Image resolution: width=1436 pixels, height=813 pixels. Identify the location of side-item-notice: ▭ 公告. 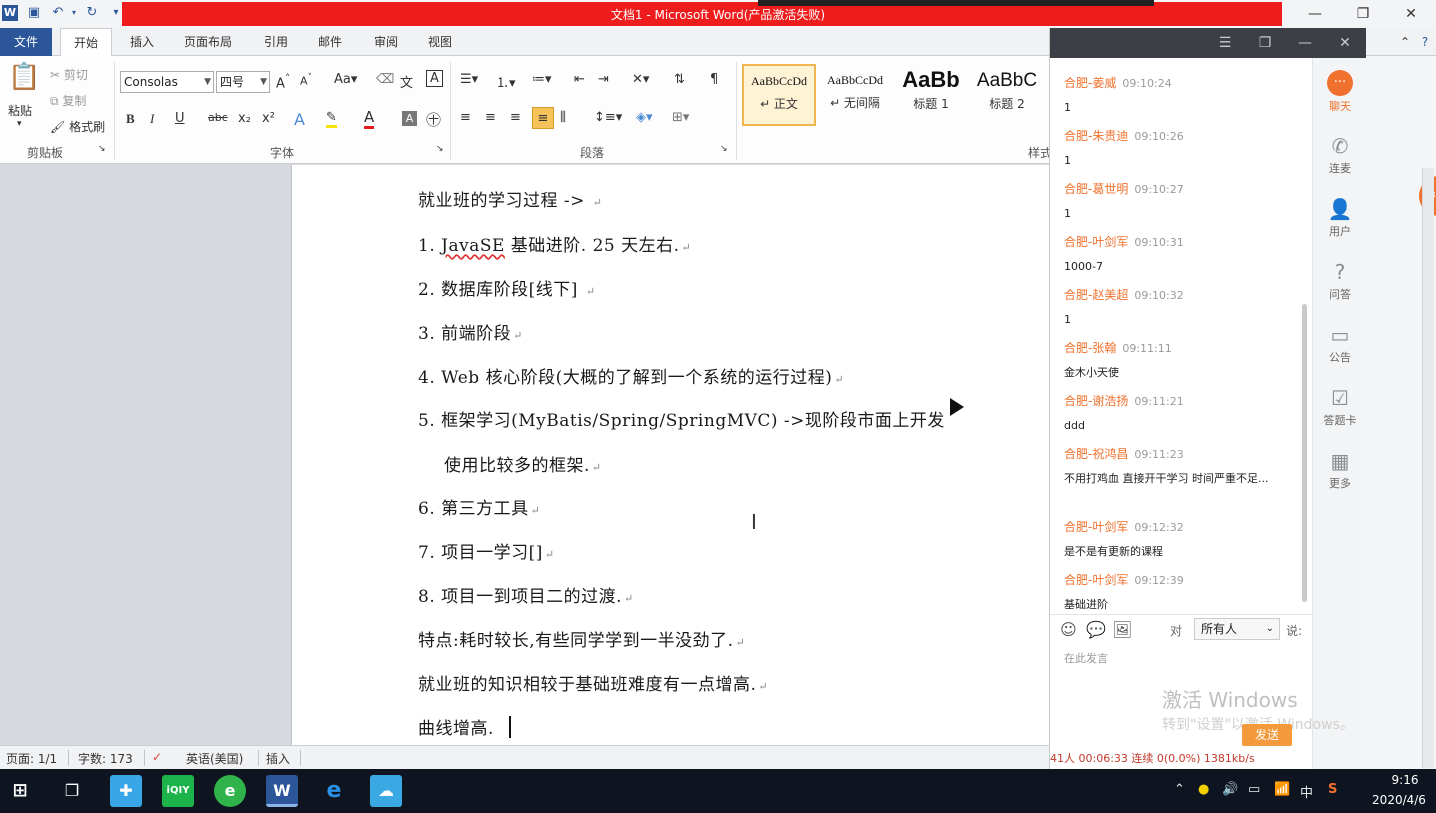
(1340, 344).